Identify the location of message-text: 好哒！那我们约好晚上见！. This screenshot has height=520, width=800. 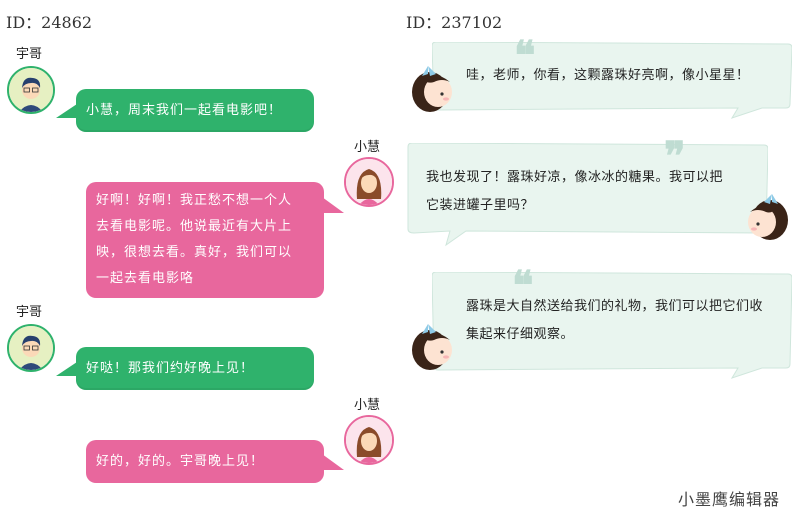
(170, 368).